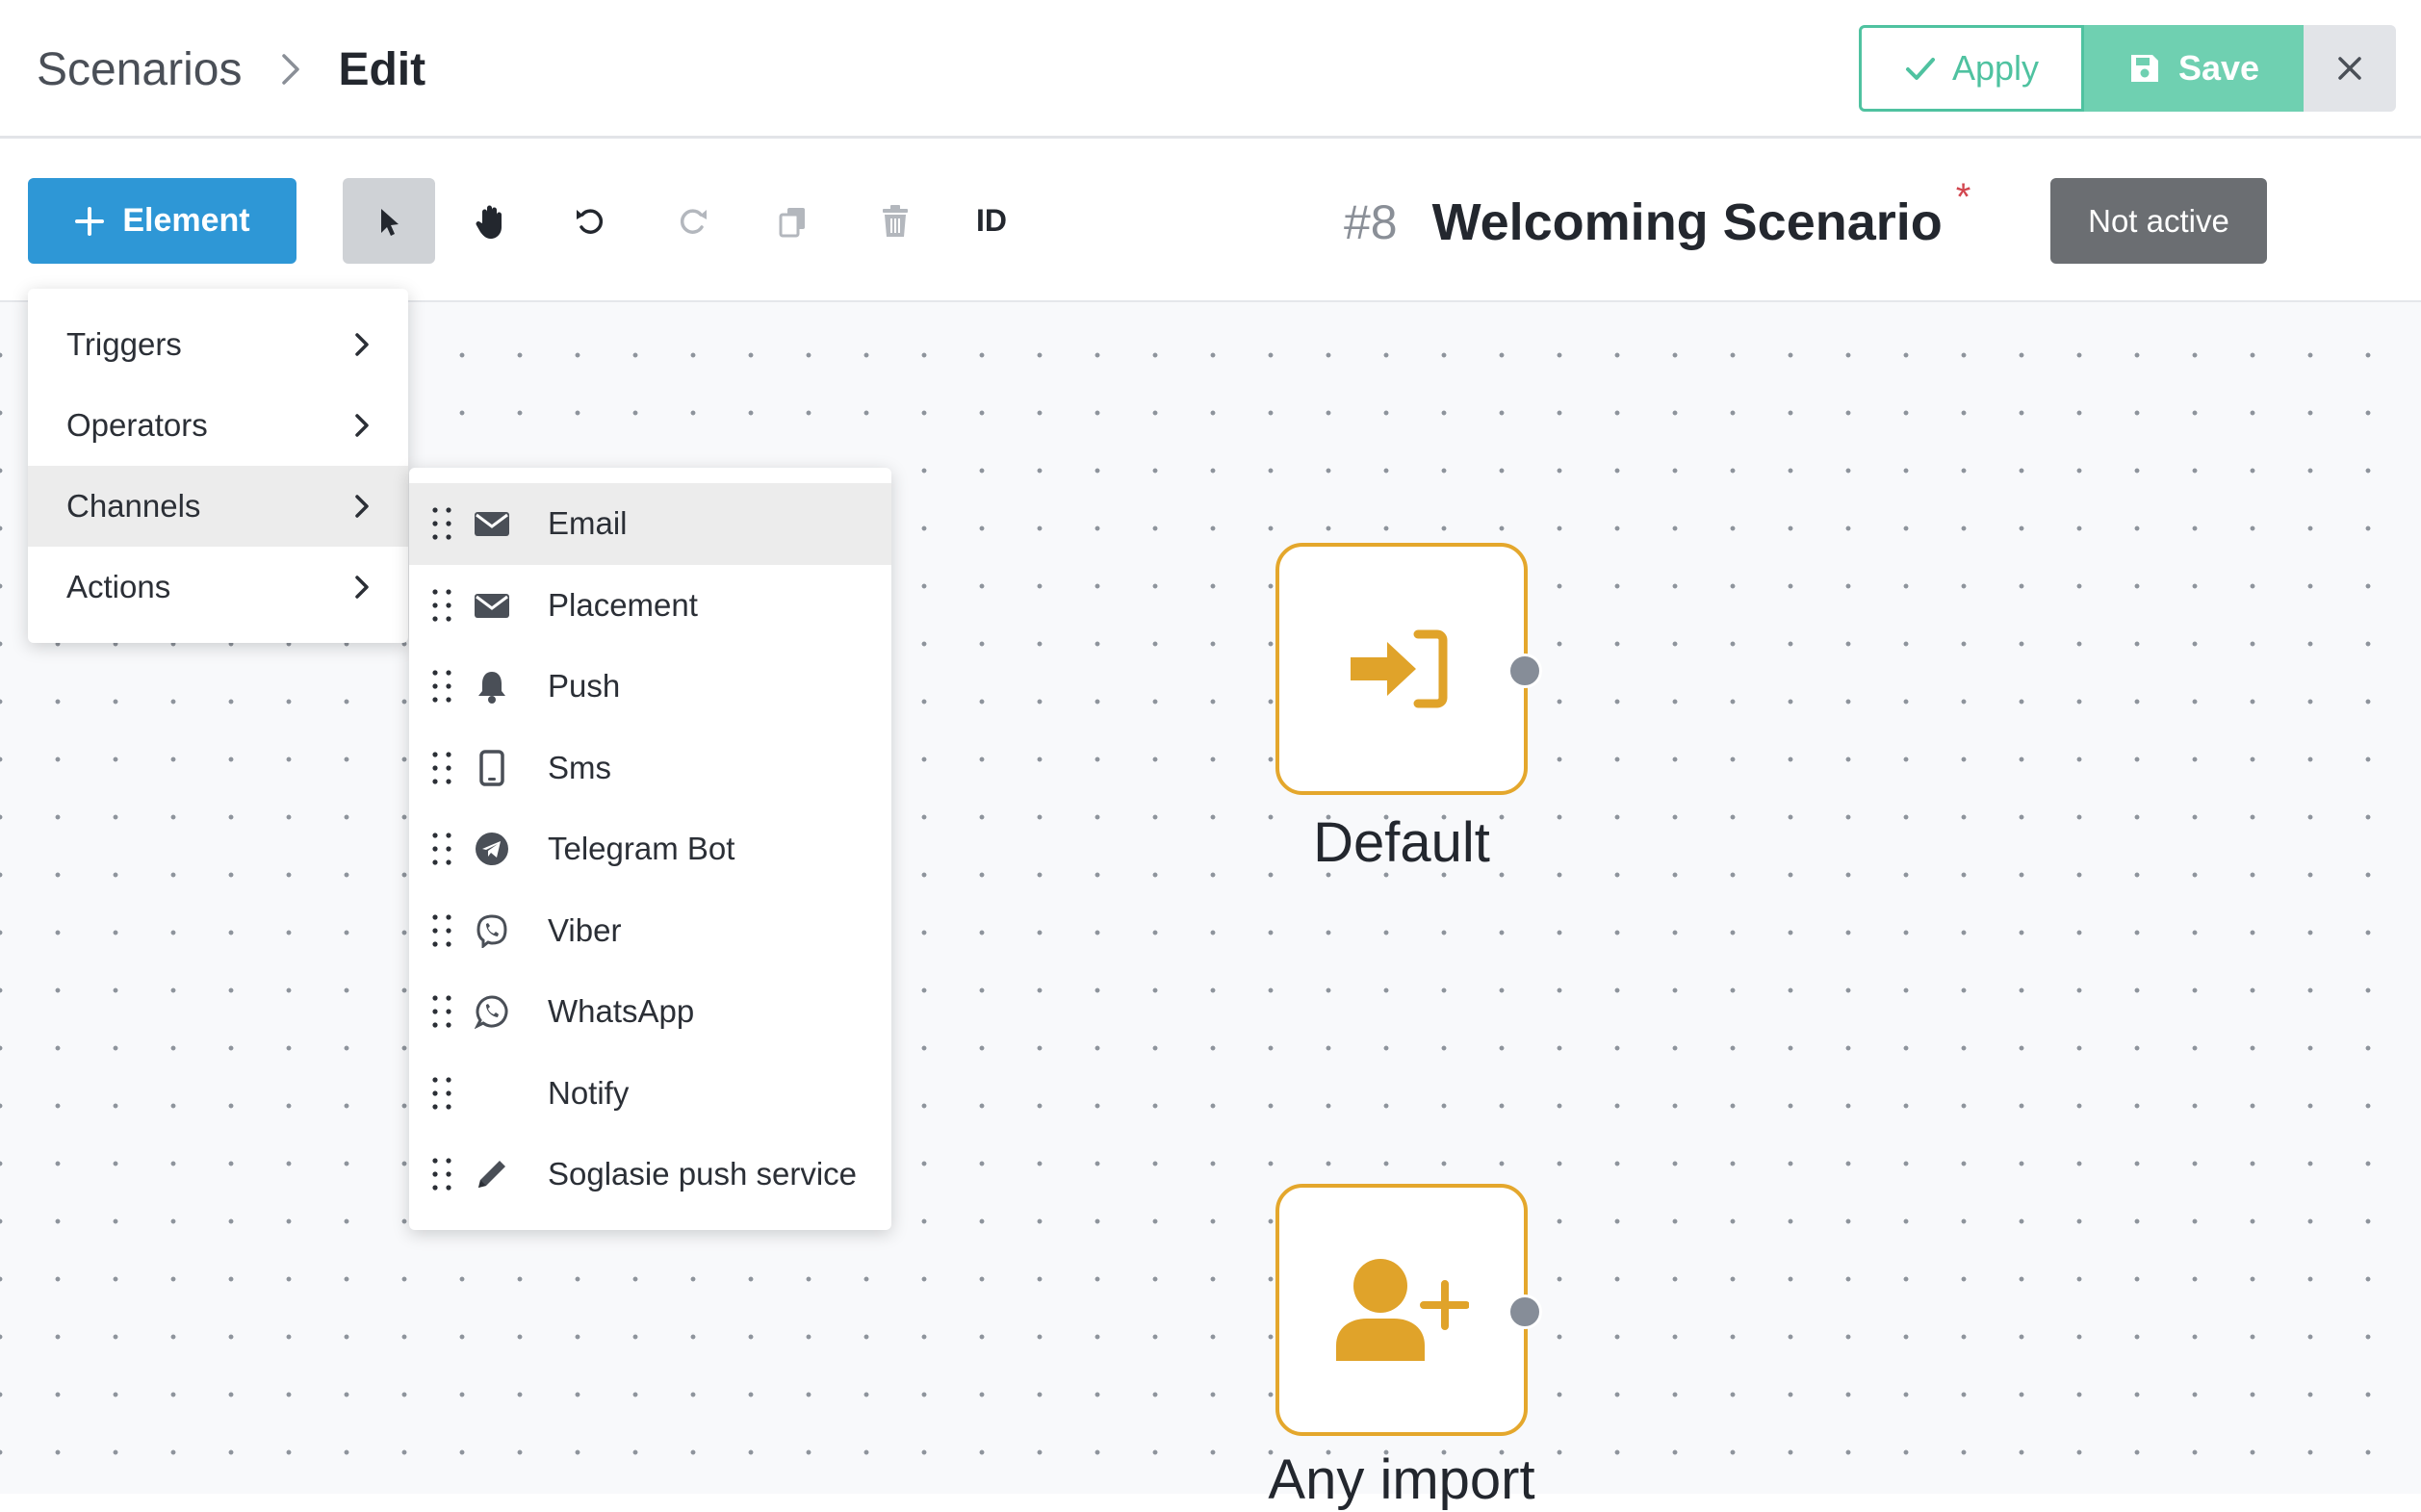  What do you see at coordinates (1524, 670) in the screenshot?
I see `node-default-output-port` at bounding box center [1524, 670].